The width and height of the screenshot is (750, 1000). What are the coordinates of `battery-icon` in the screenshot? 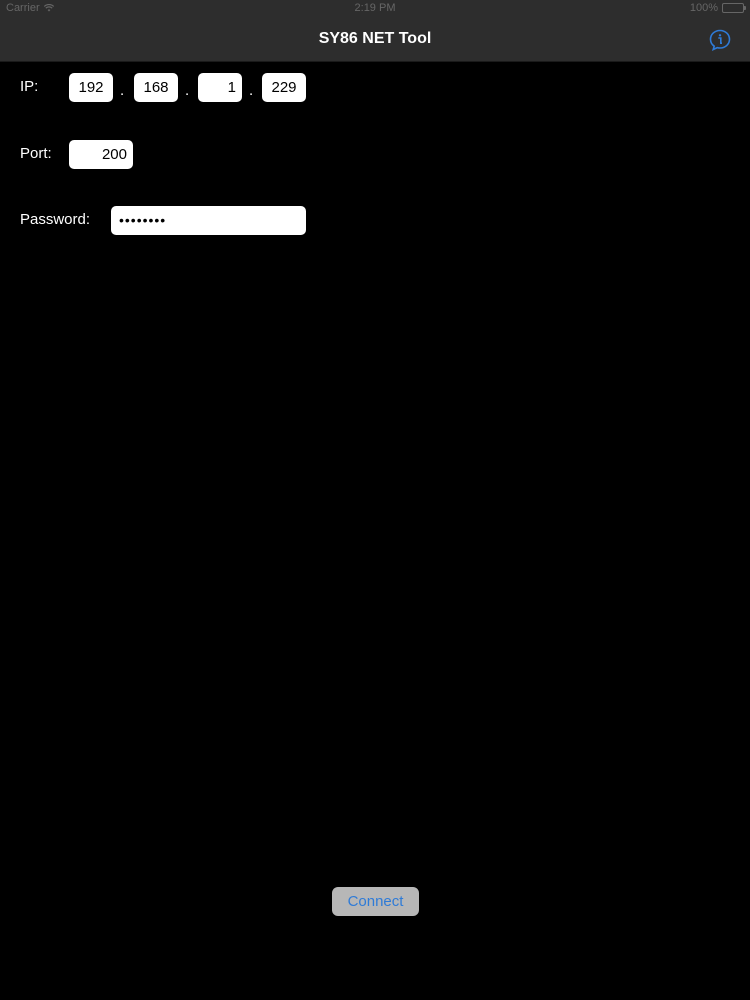 It's located at (734, 8).